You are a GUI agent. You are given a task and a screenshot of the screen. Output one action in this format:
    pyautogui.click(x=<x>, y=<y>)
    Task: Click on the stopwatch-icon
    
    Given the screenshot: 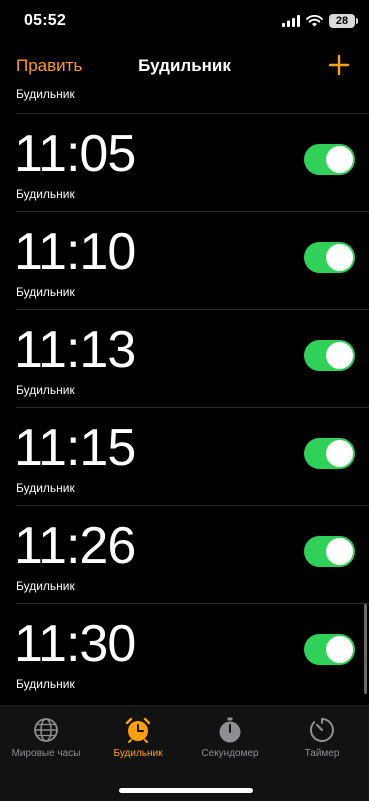 What is the action you would take?
    pyautogui.click(x=230, y=730)
    